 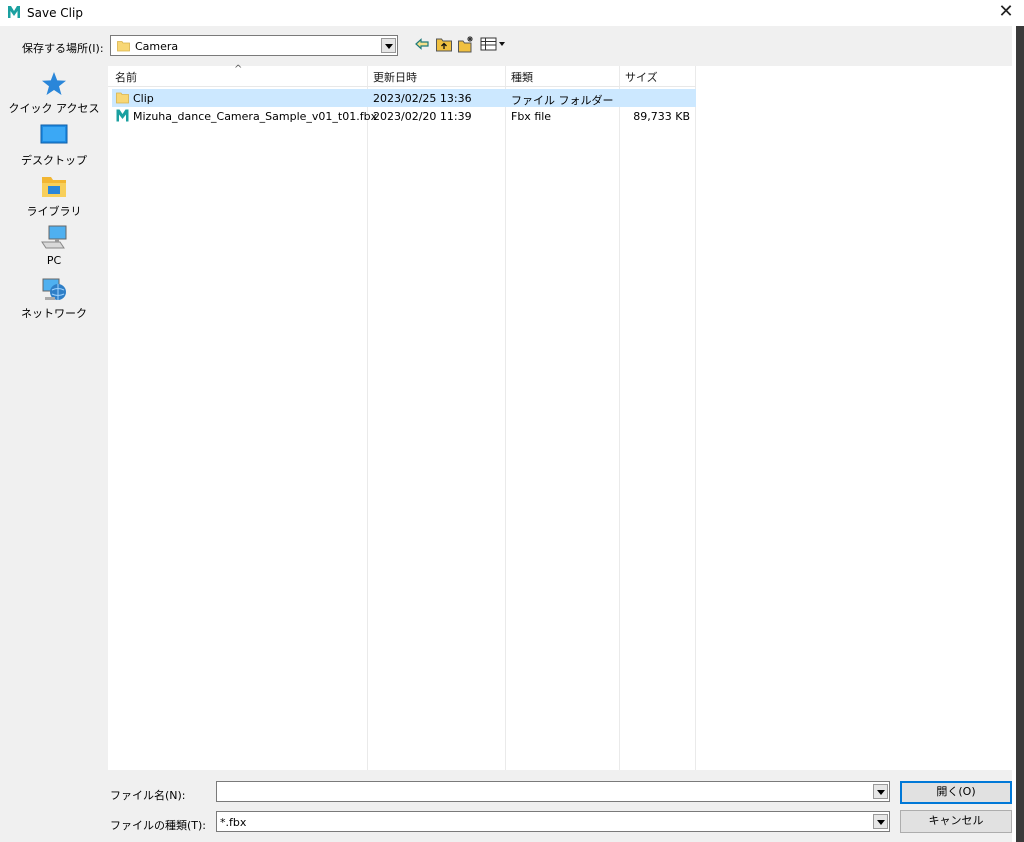 I want to click on filetype-value: *.fbx, so click(x=233, y=822).